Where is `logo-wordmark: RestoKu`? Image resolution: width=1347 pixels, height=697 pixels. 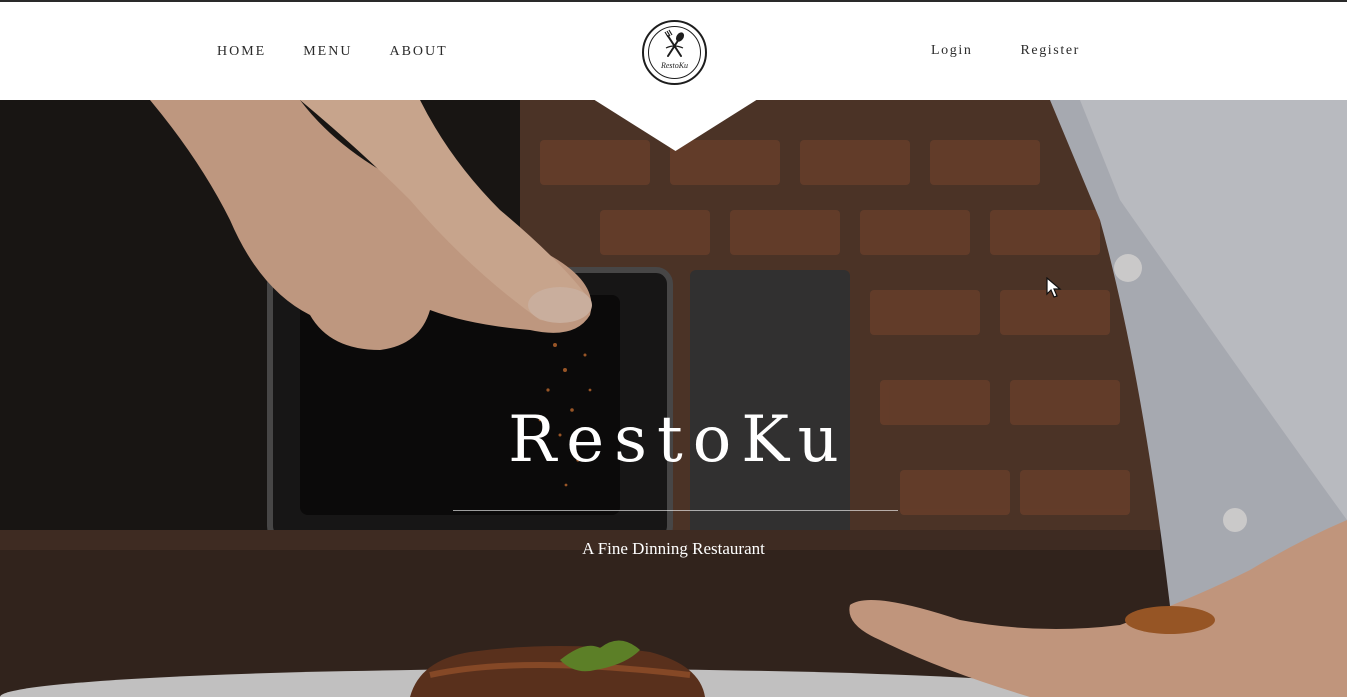
logo-wordmark: RestoKu is located at coordinates (674, 65).